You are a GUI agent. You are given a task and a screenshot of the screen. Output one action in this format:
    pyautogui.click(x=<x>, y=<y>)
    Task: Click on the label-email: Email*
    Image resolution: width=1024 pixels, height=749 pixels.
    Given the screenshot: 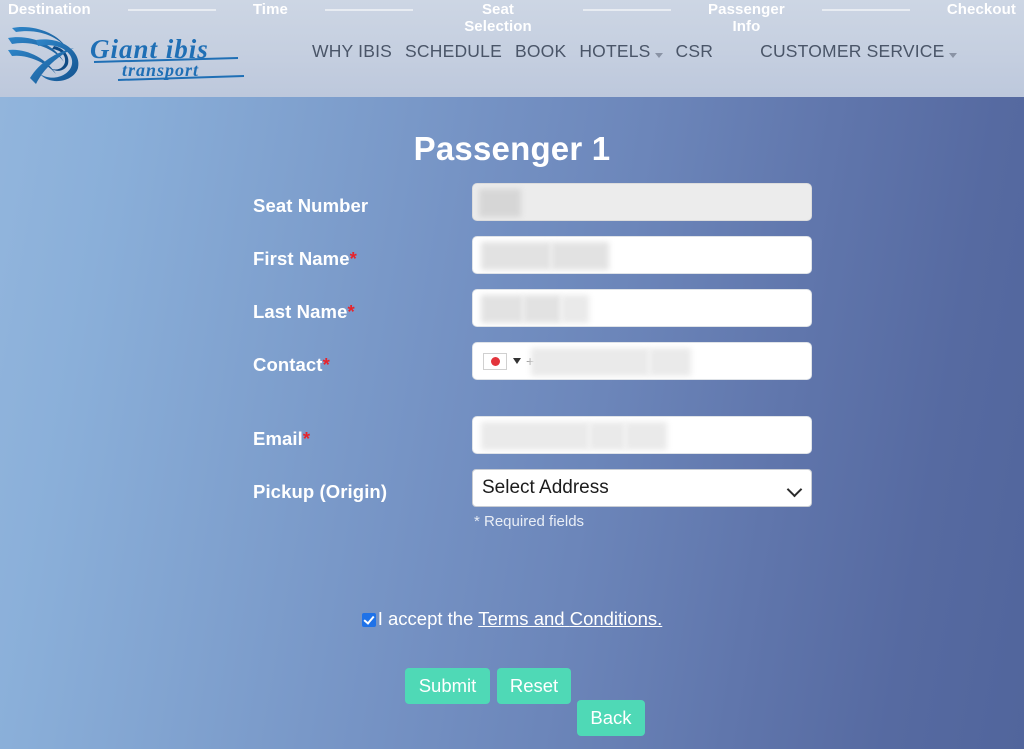 What is the action you would take?
    pyautogui.click(x=281, y=439)
    